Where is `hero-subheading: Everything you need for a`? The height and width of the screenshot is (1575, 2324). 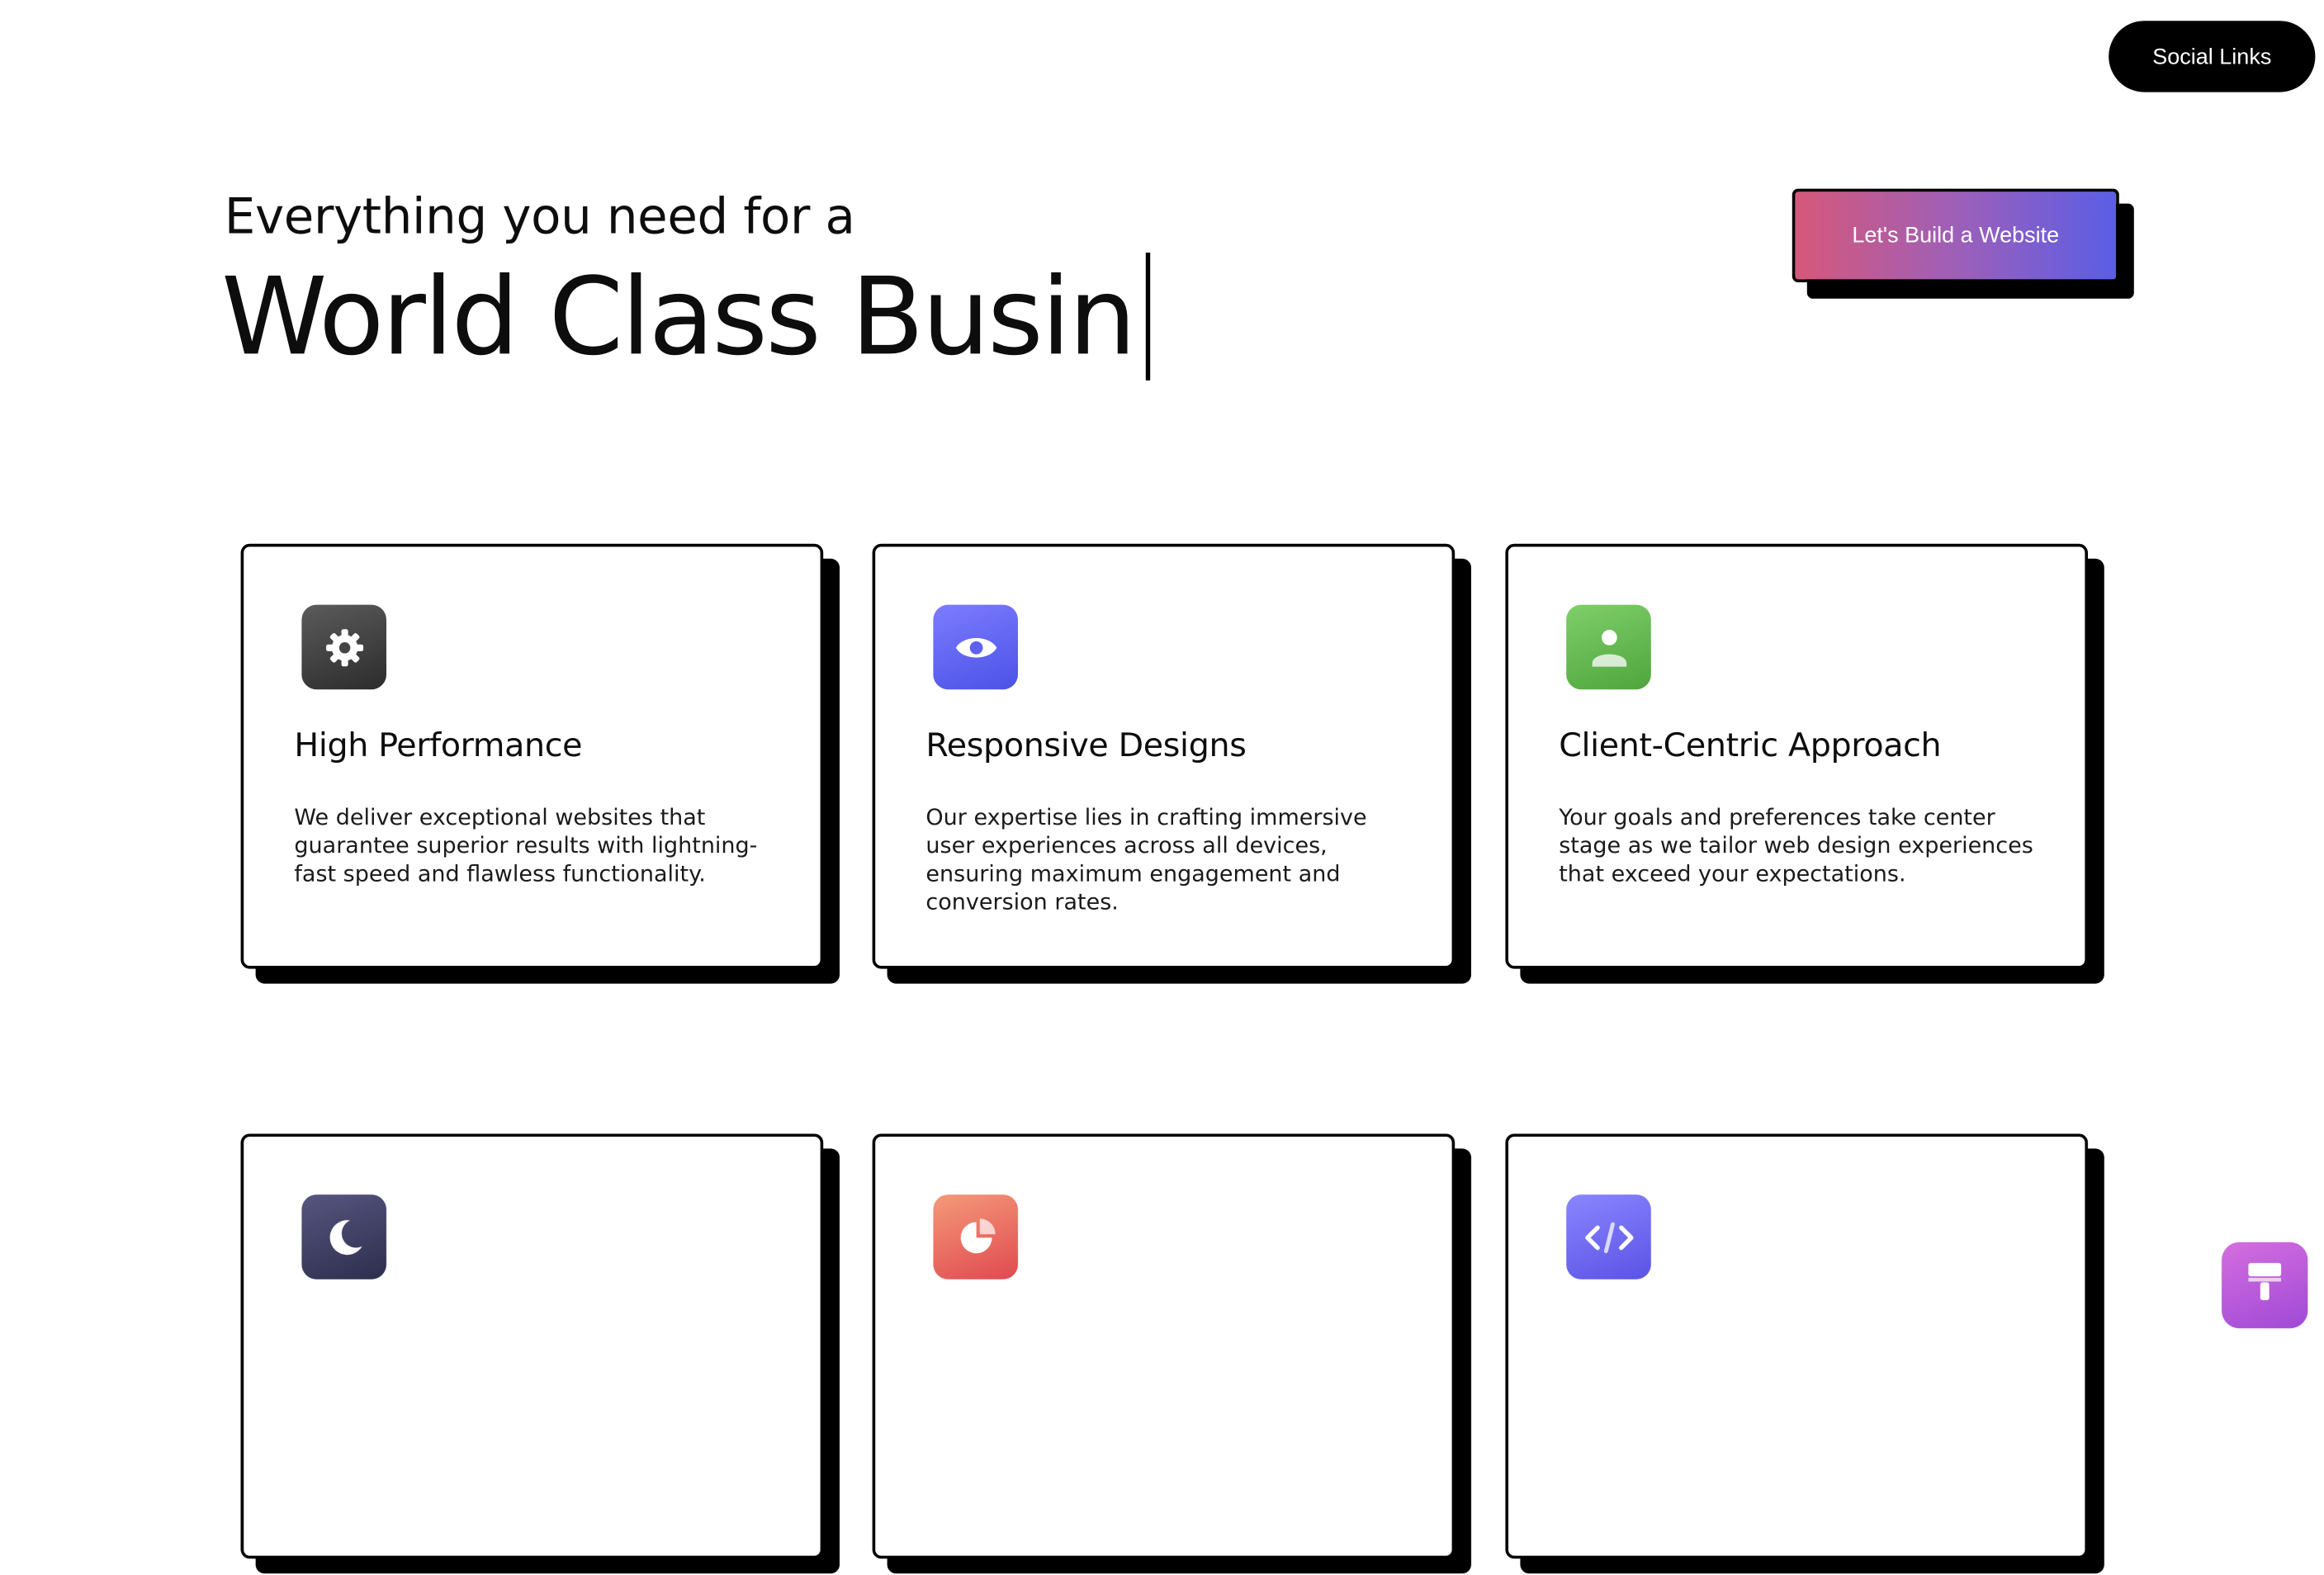 hero-subheading: Everything you need for a is located at coordinates (539, 216).